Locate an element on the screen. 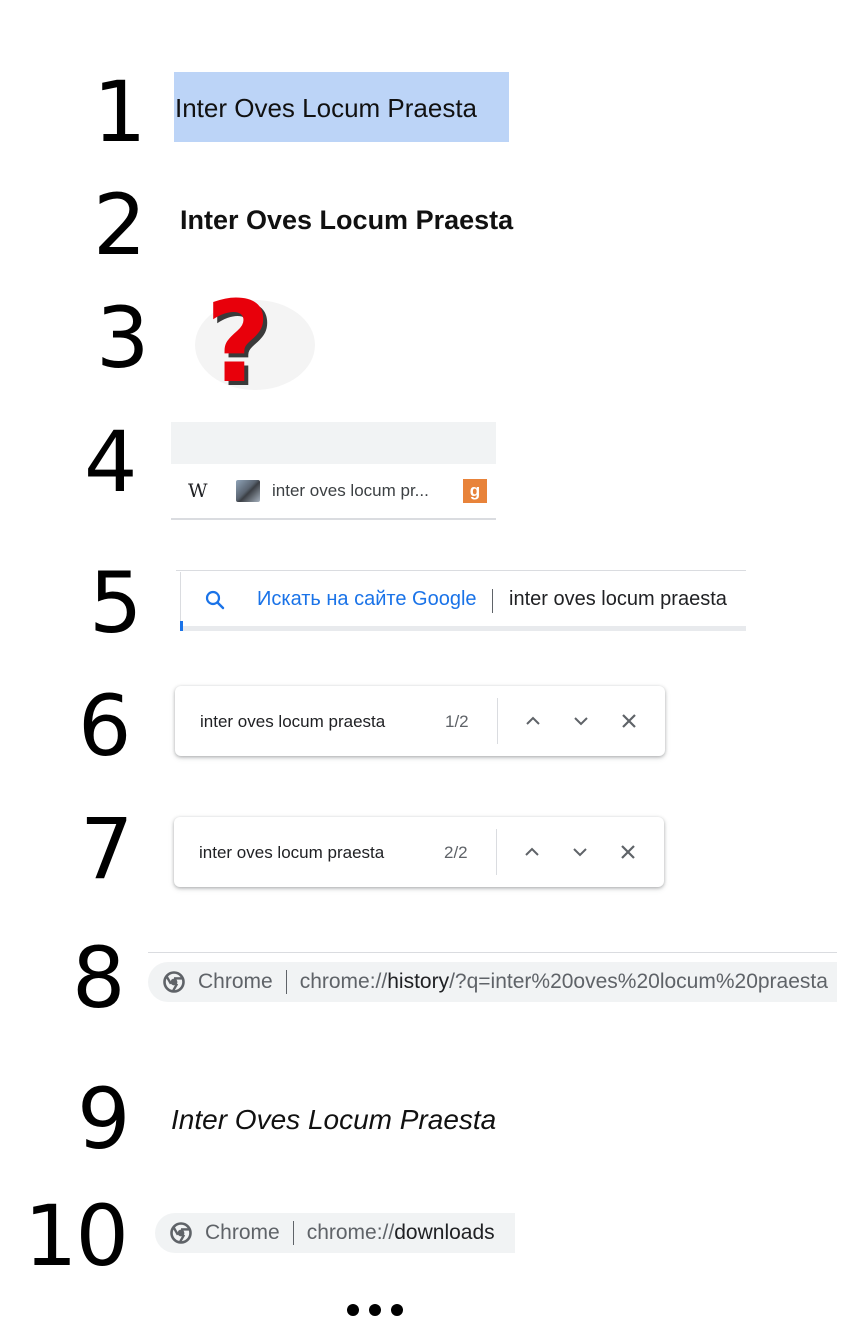 This screenshot has height=1330, width=849. find-bar-2: inter oves locum praesta 2/2 is located at coordinates (419, 852).